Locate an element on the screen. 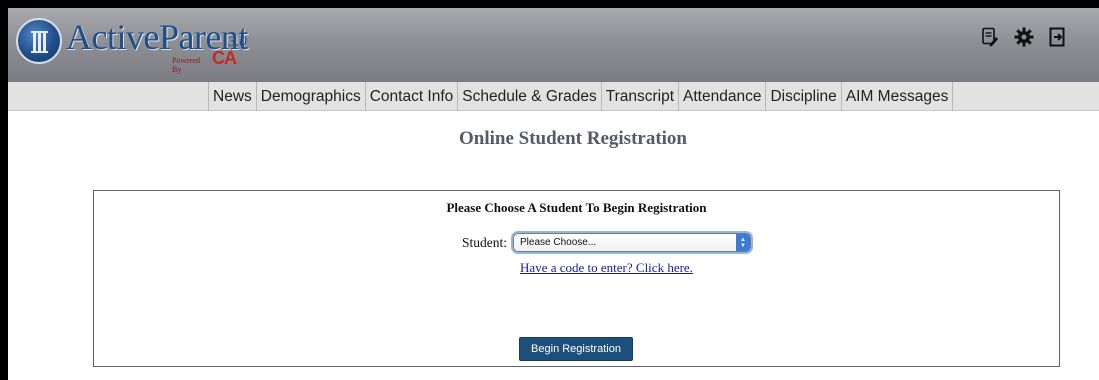 Image resolution: width=1099 pixels, height=380 pixels. powered-by-label: Powered By is located at coordinates (186, 65).